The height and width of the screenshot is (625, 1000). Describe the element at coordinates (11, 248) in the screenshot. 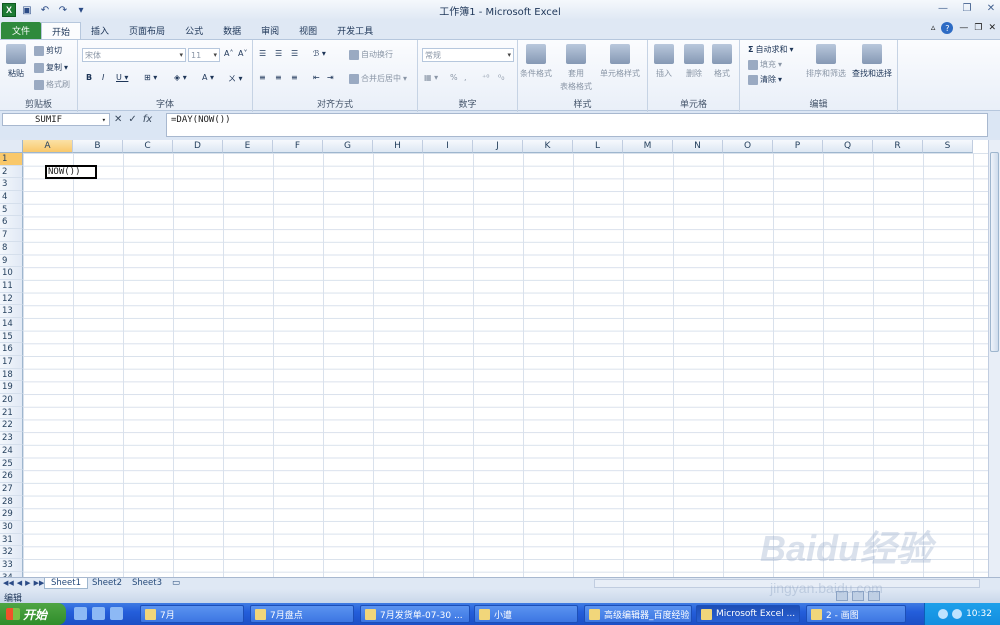

I see `row-header-8: 8` at that location.